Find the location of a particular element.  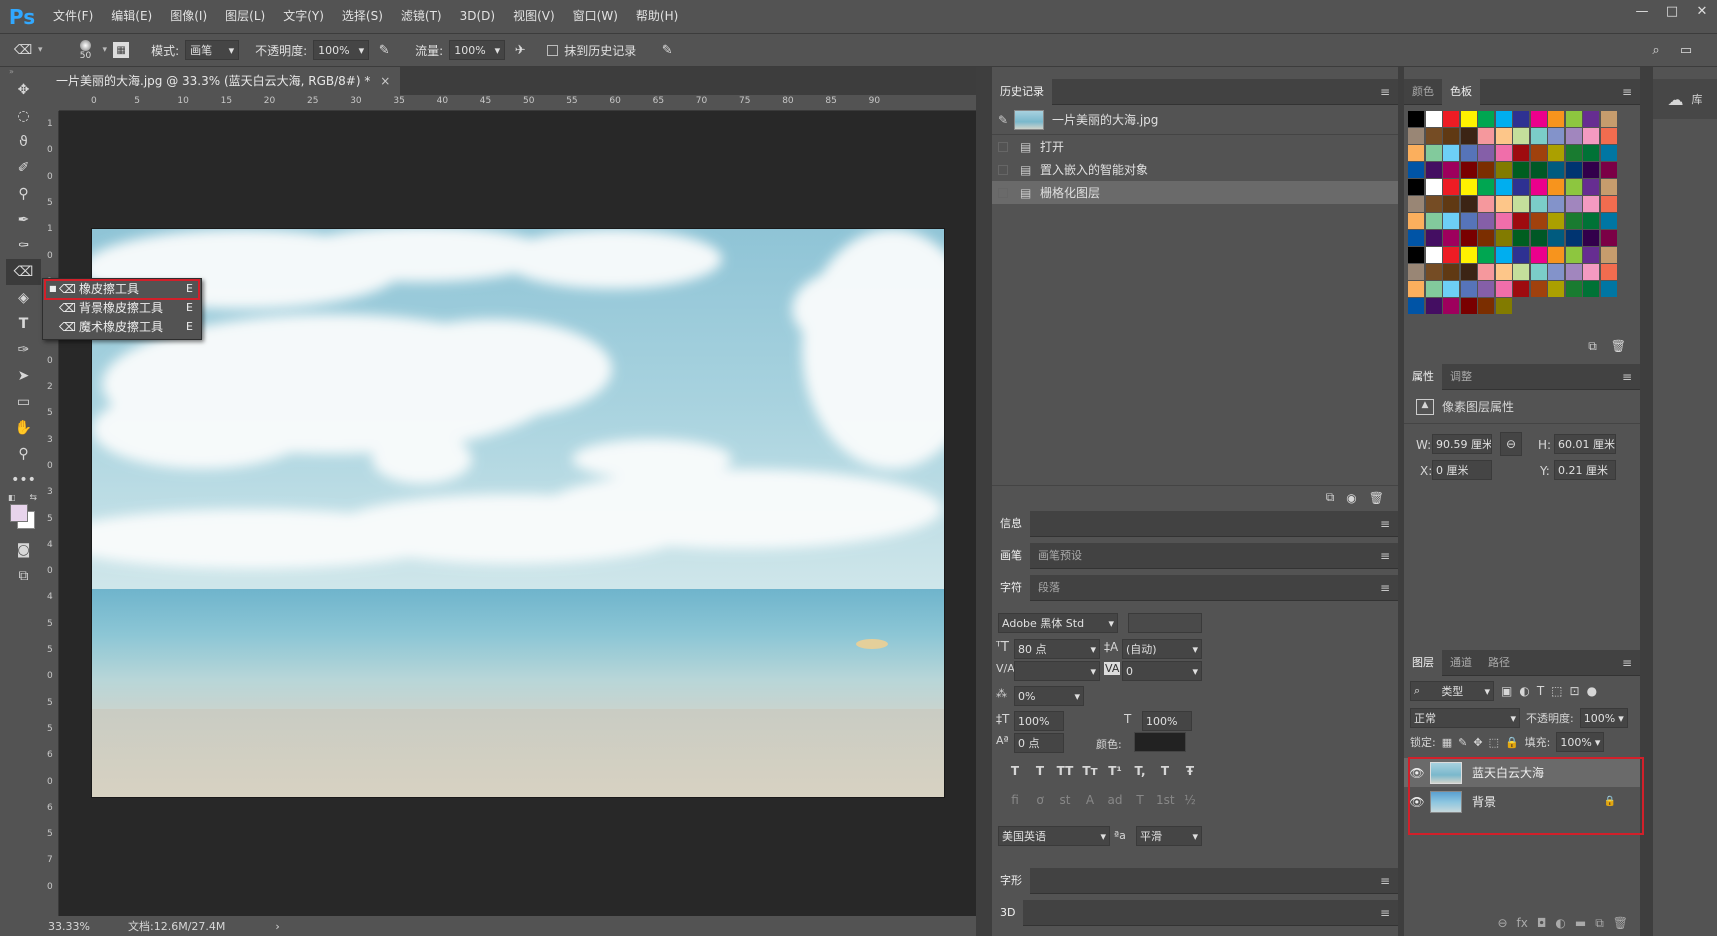

rectangle-tool-icon: ▭ is located at coordinates (23, 402).